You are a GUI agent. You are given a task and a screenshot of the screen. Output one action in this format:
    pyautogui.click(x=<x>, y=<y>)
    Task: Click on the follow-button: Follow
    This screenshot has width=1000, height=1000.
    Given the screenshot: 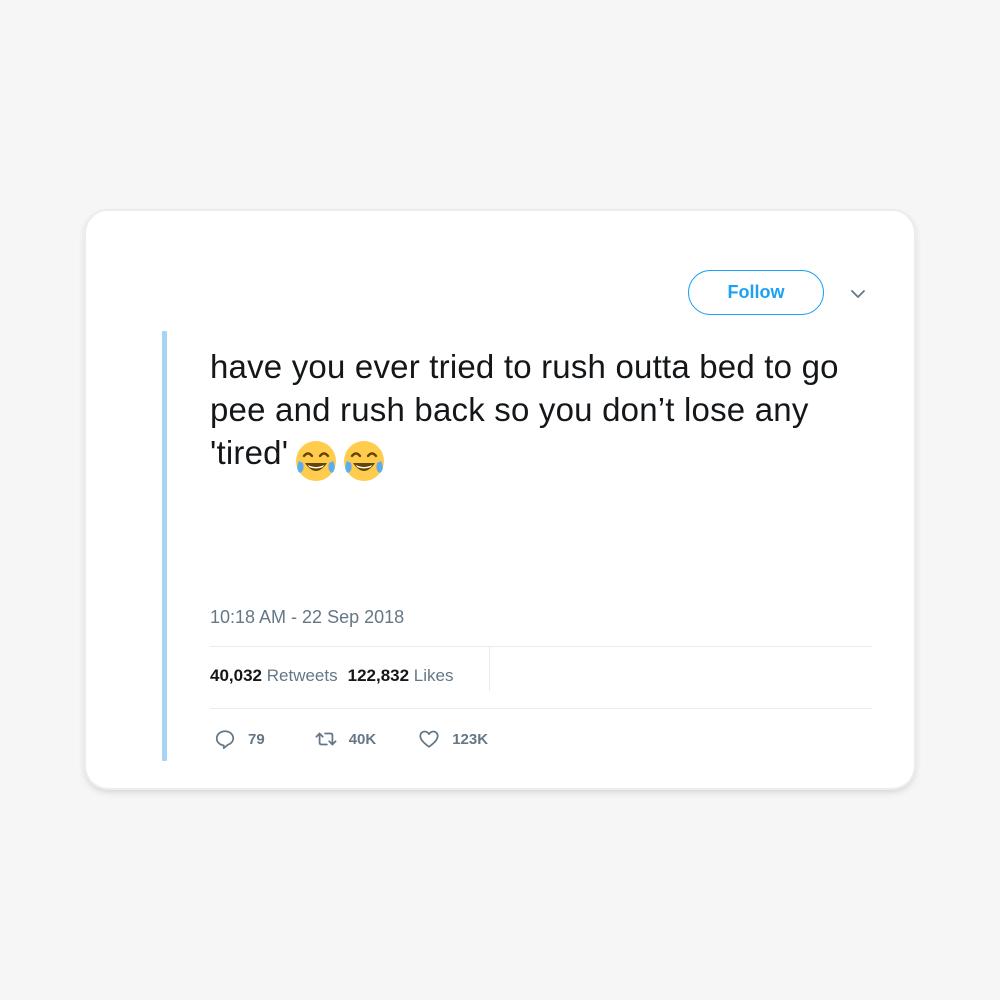 What is the action you would take?
    pyautogui.click(x=756, y=292)
    